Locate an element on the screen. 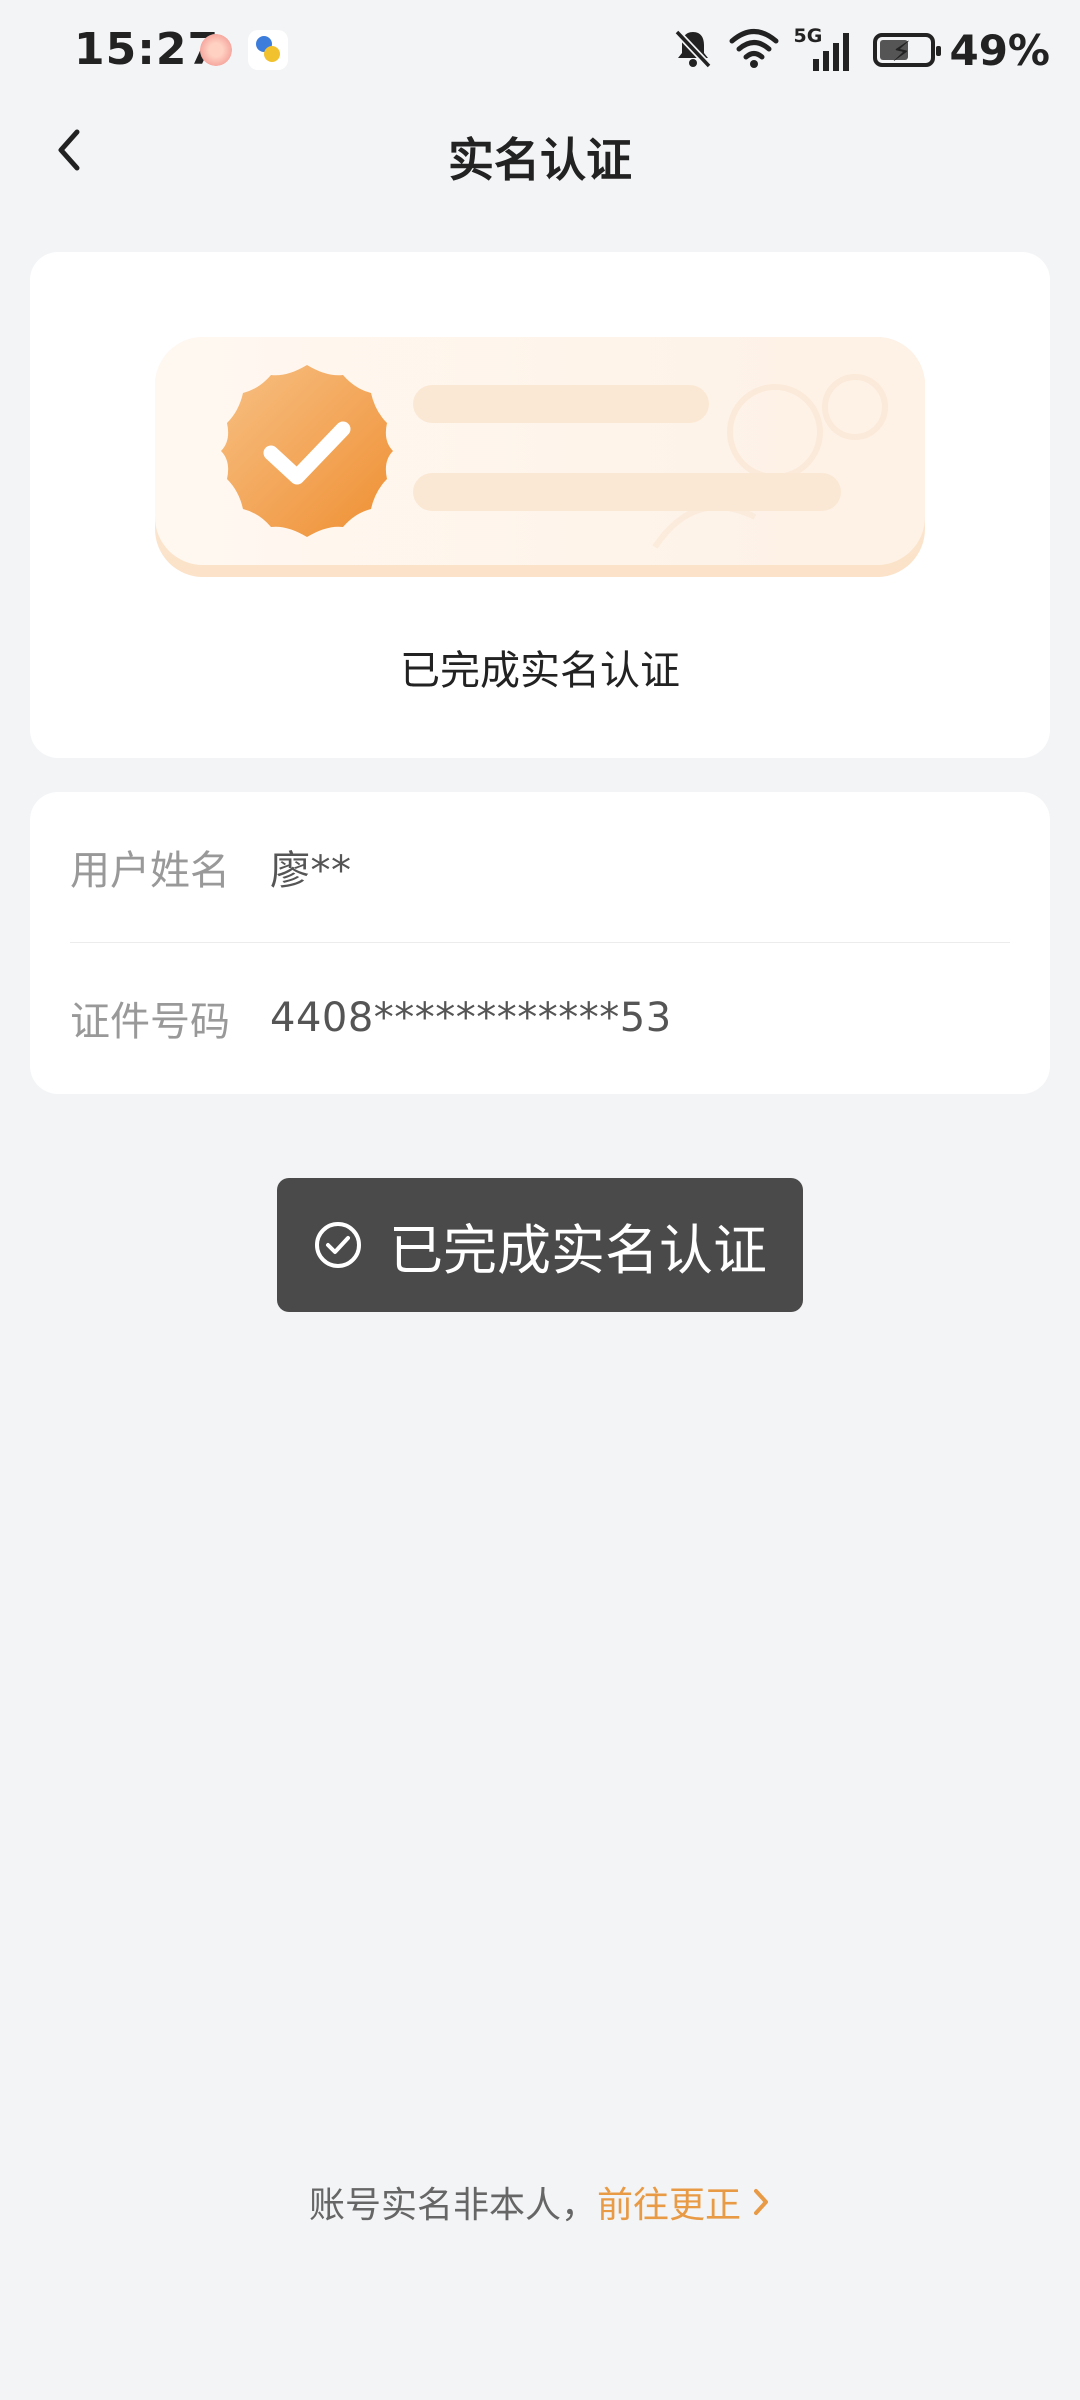 The width and height of the screenshot is (1080, 2400). toast-message: 已完成实名认证 is located at coordinates (540, 1245).